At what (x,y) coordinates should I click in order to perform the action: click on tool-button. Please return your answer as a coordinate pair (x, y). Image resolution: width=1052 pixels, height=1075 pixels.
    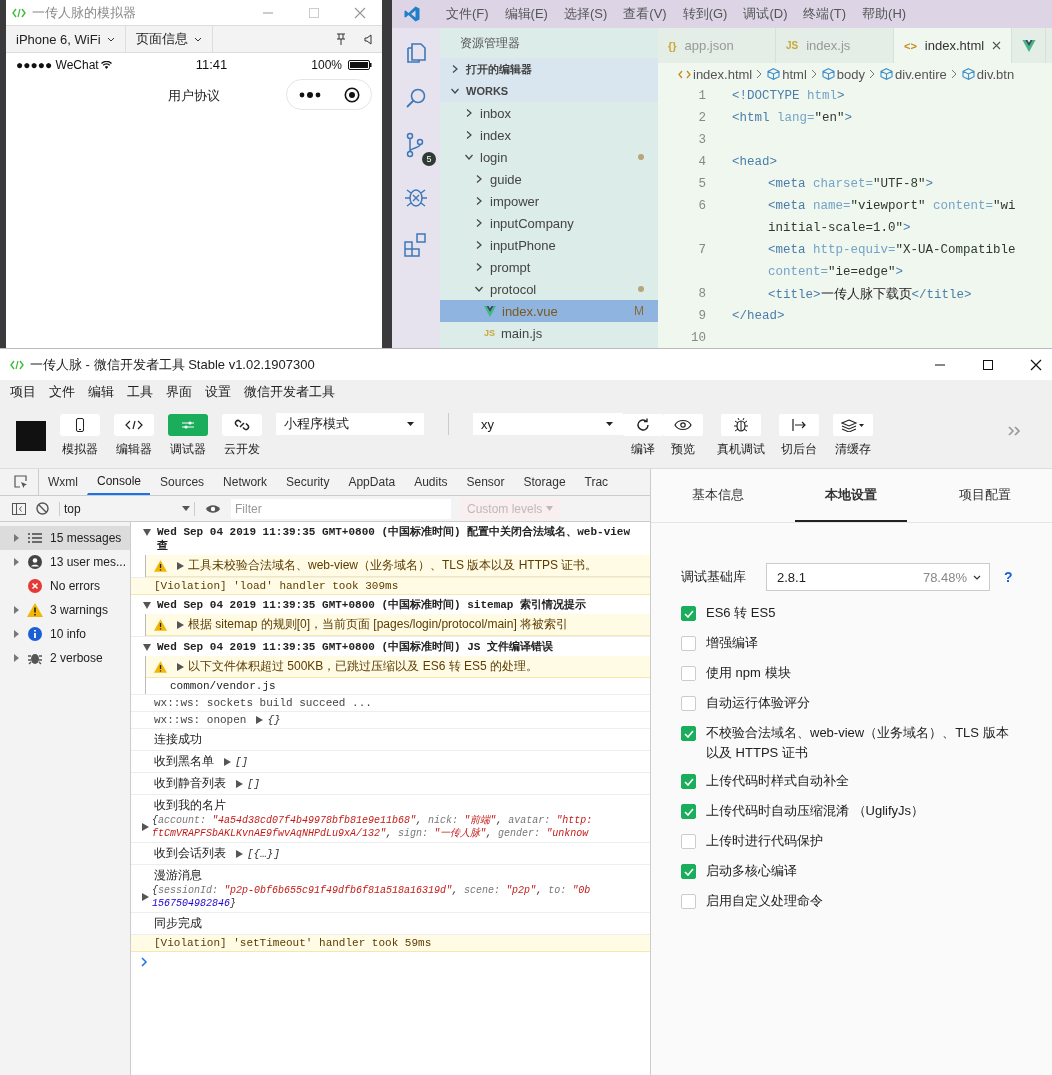
    Looking at the image, I should click on (80, 425).